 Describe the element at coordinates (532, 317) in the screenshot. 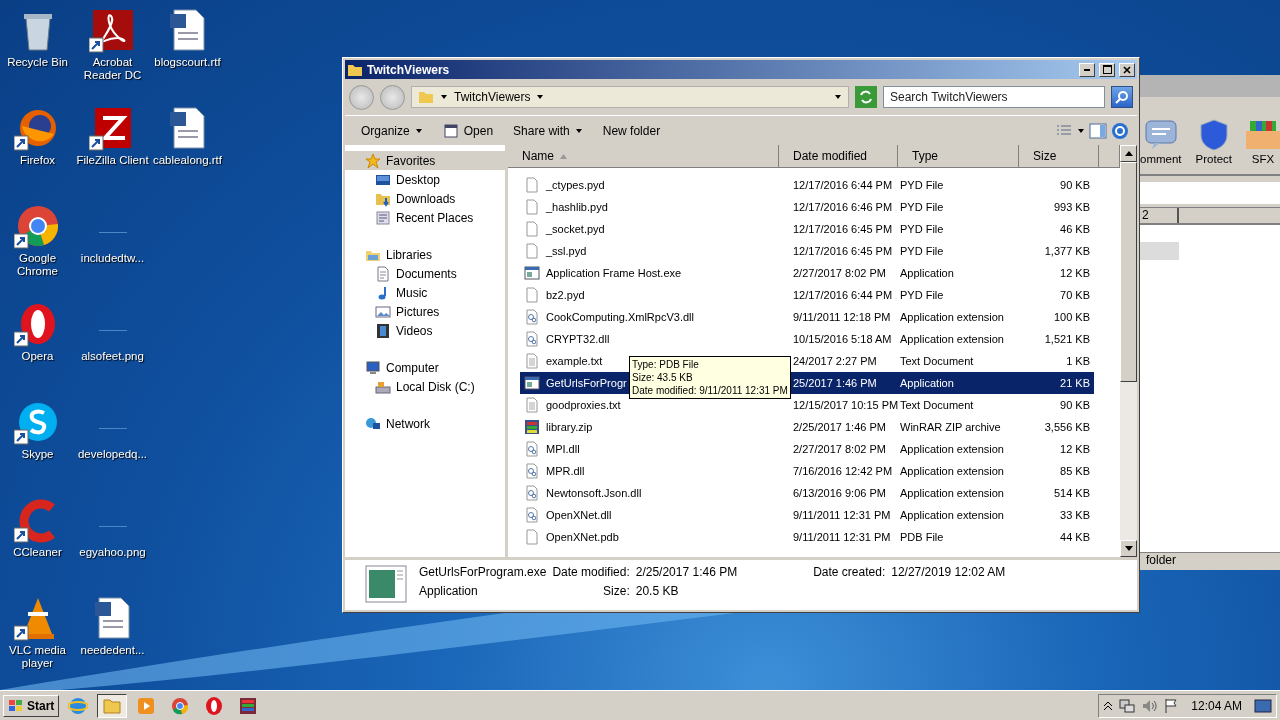

I see `dll-file-icon` at that location.